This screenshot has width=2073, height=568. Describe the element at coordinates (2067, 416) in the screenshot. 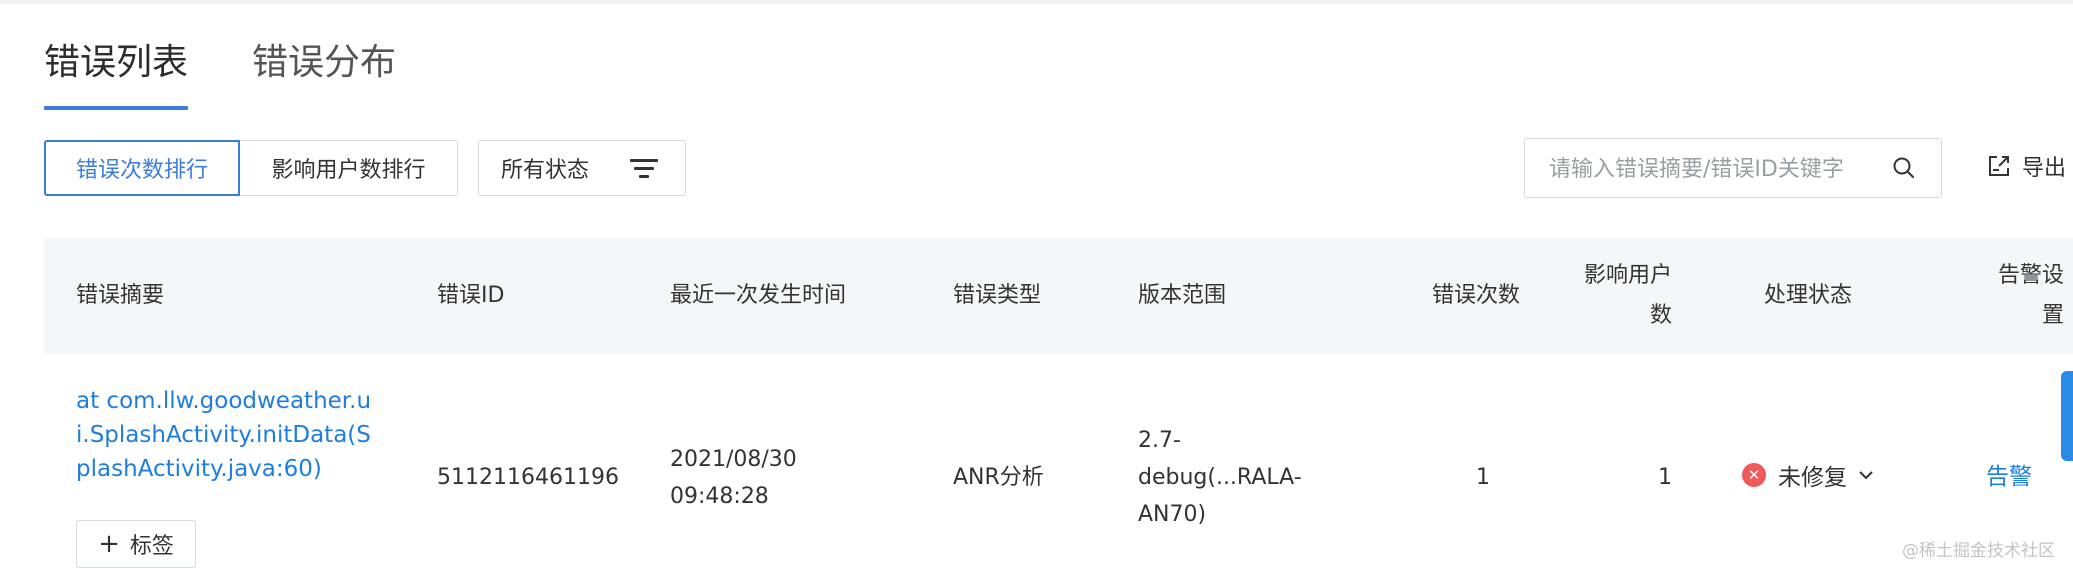

I see `scrollbar-thumb` at that location.